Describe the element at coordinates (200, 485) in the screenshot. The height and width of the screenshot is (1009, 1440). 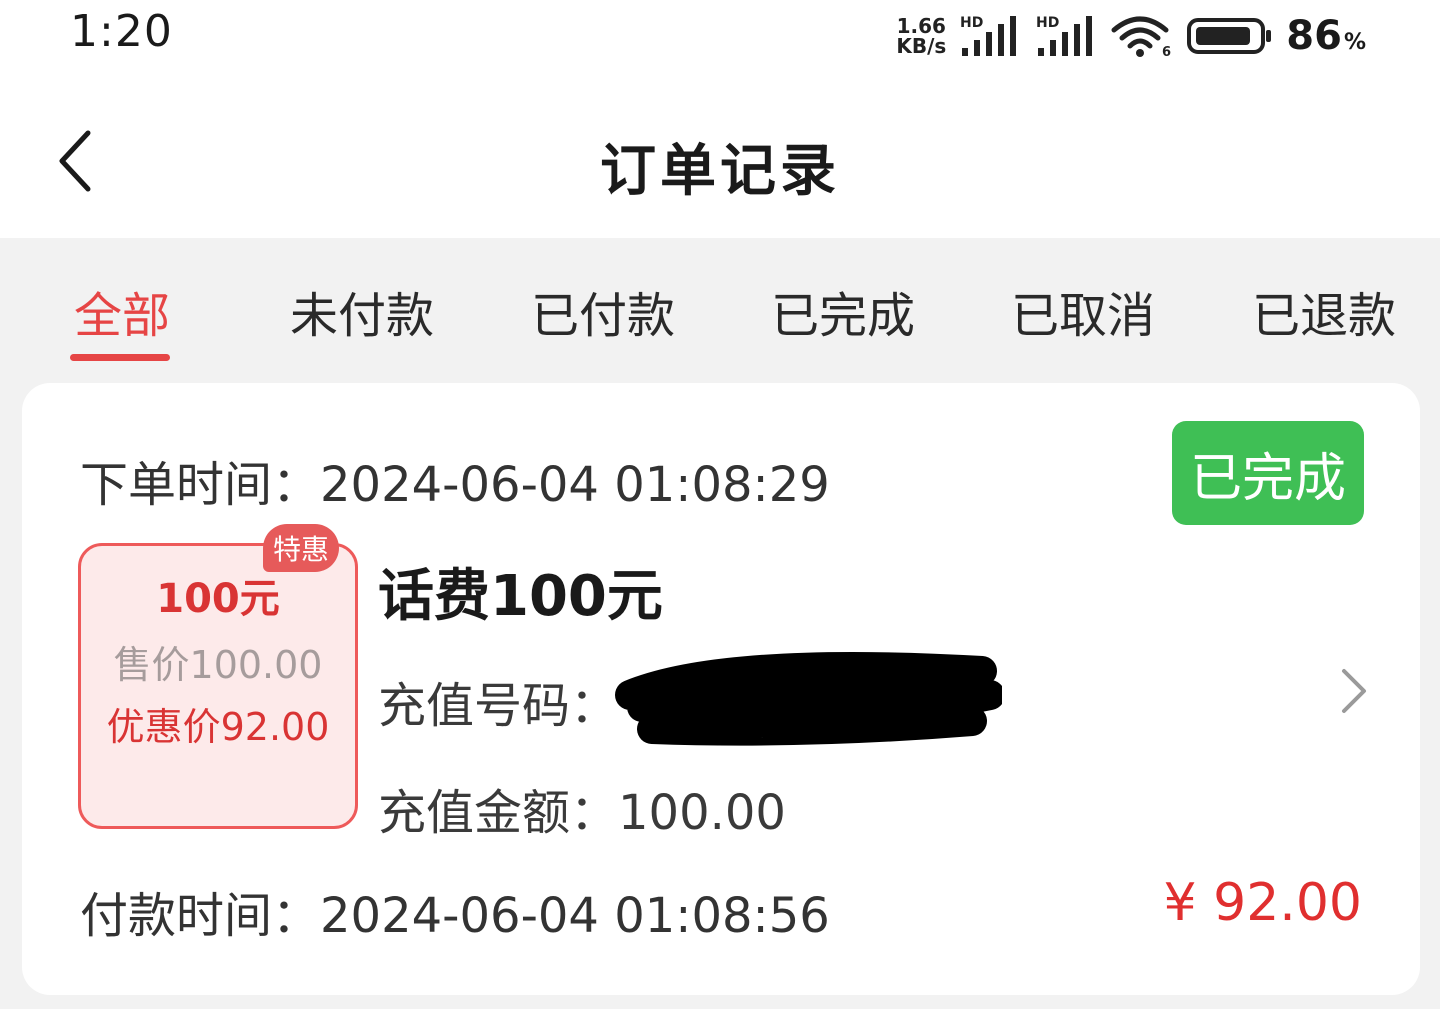
I see `order-time-label: 下单时间：` at that location.